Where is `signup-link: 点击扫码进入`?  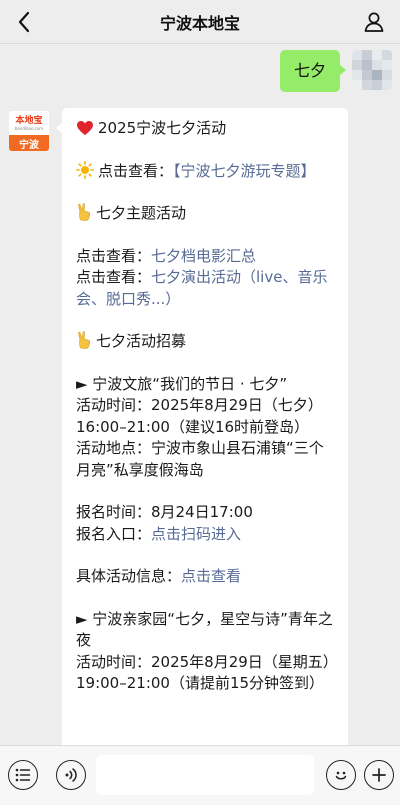
signup-link: 点击扫码进入 is located at coordinates (196, 534).